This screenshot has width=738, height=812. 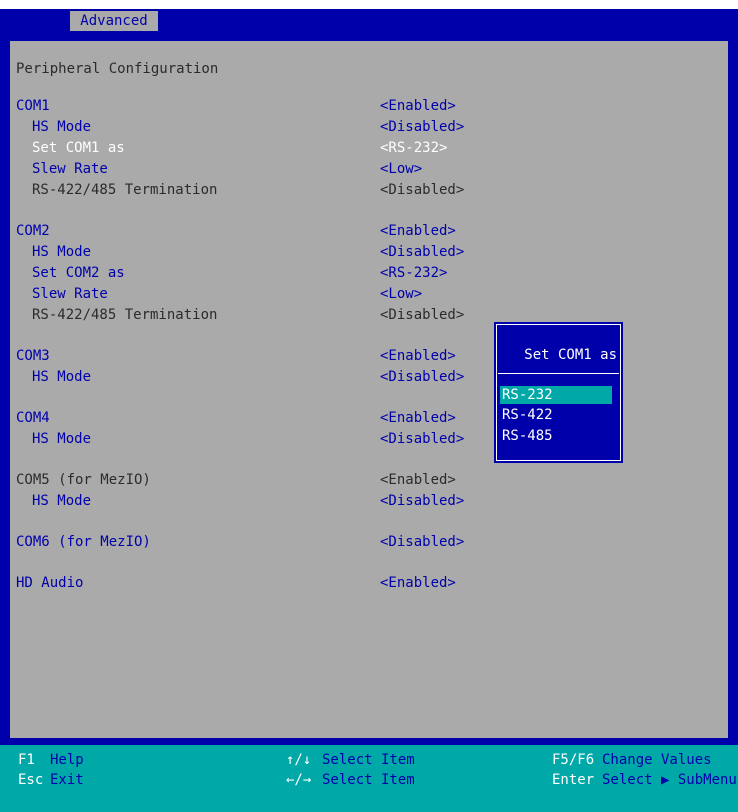 What do you see at coordinates (413, 148) in the screenshot?
I see `setting-value-set-com1-as: <RS-232>` at bounding box center [413, 148].